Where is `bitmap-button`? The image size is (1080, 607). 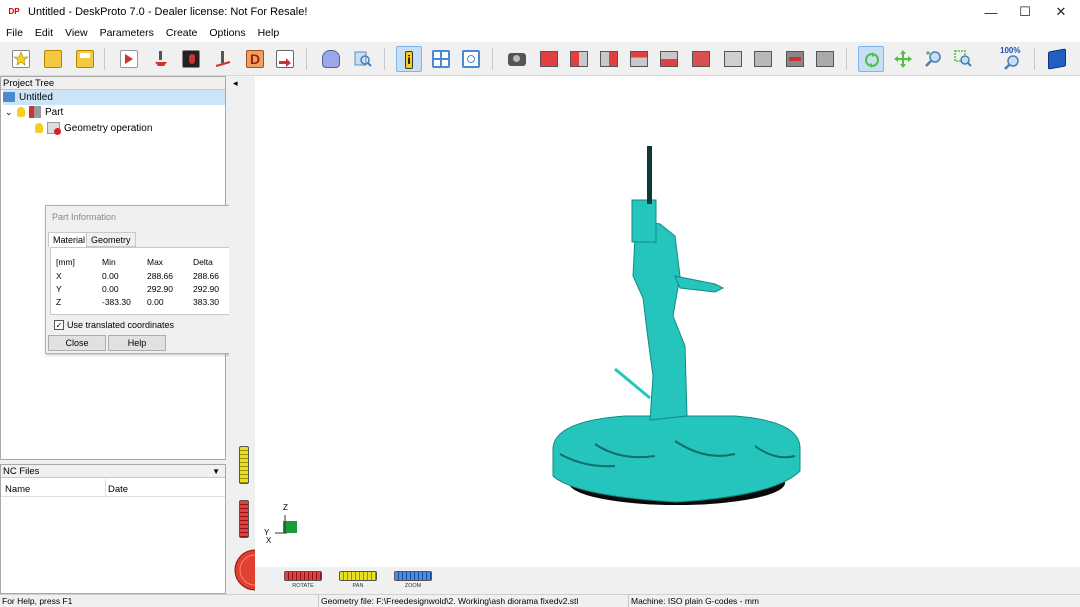
bitmap-button is located at coordinates (191, 59).